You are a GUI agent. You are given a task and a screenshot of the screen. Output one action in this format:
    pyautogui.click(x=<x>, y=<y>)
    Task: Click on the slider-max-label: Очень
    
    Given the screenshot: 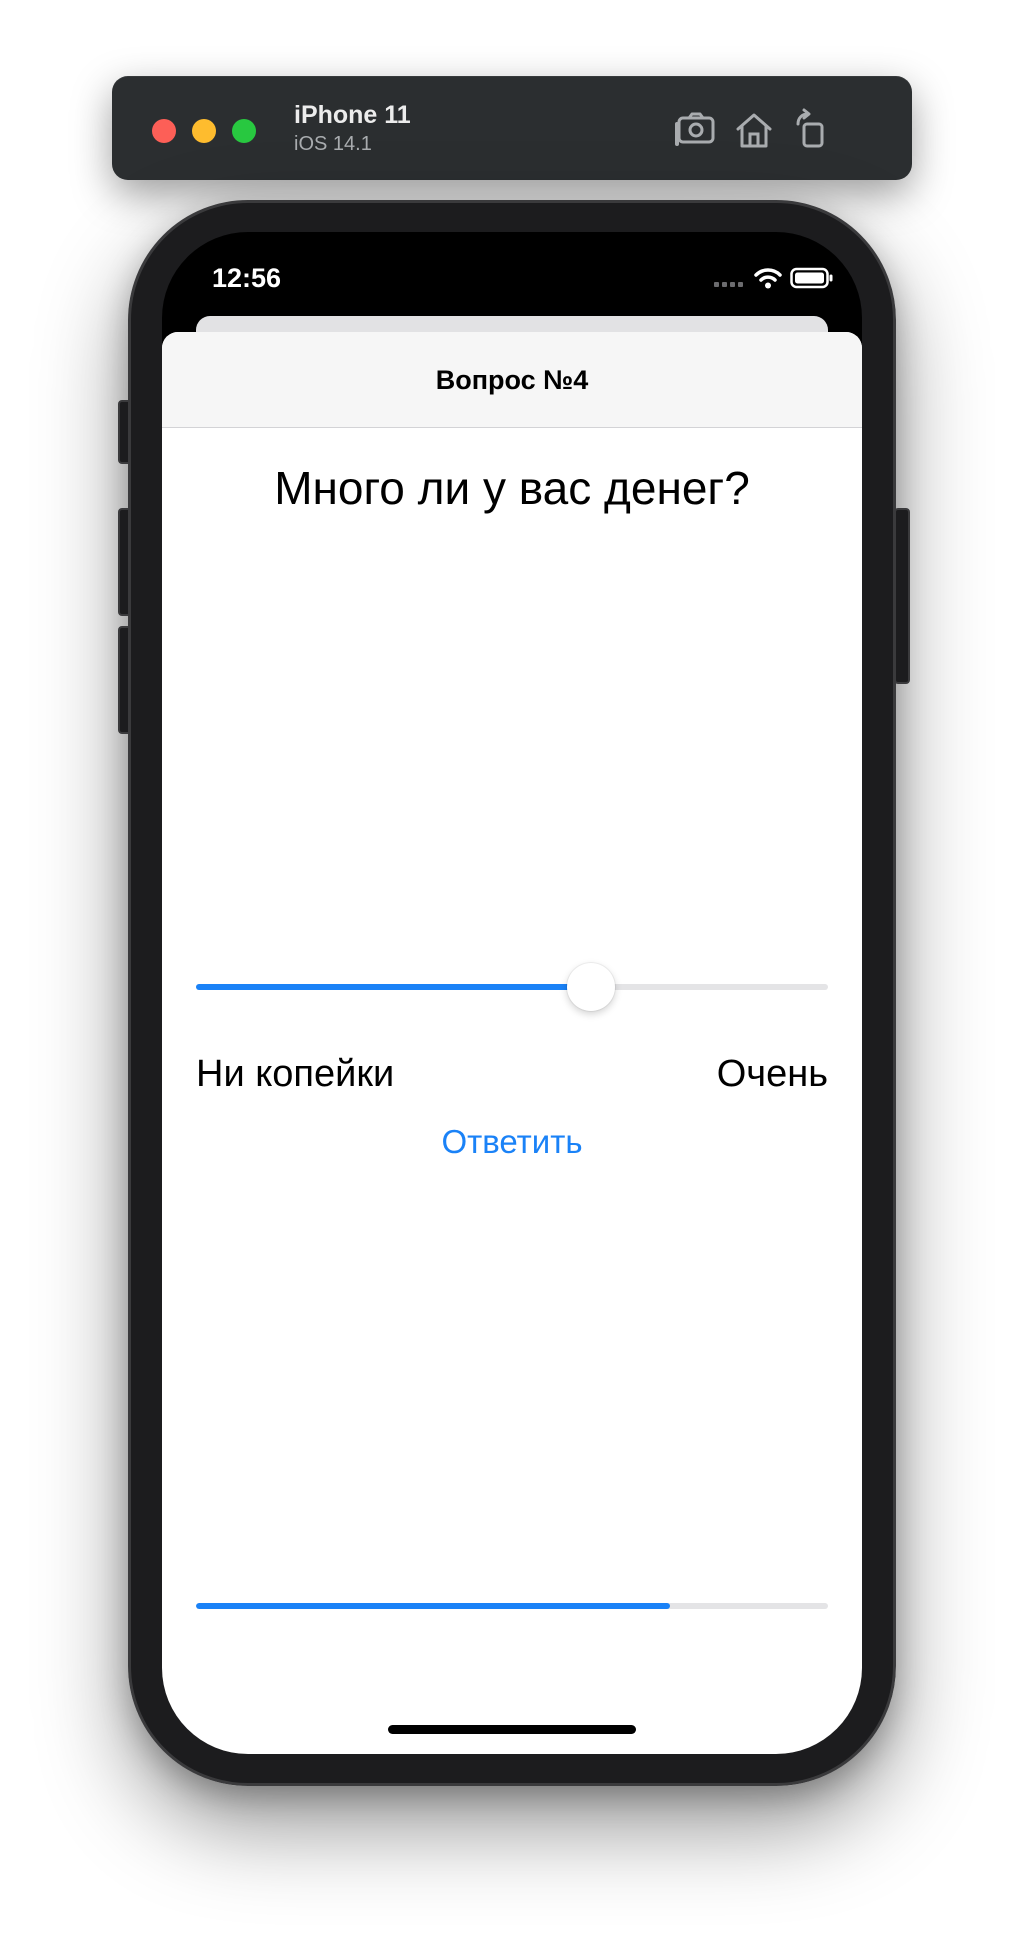 What is the action you would take?
    pyautogui.click(x=772, y=1074)
    